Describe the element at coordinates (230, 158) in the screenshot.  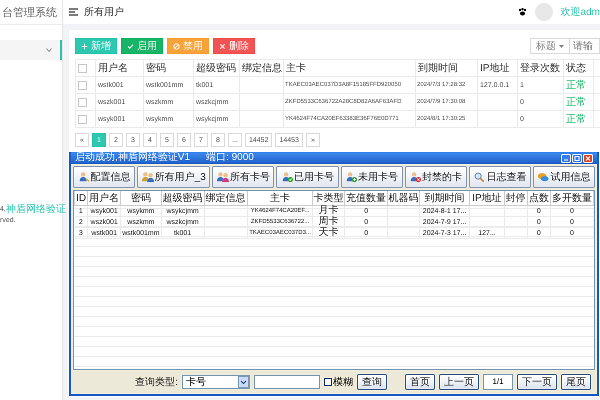
I see `port-label: 端口: 9000` at that location.